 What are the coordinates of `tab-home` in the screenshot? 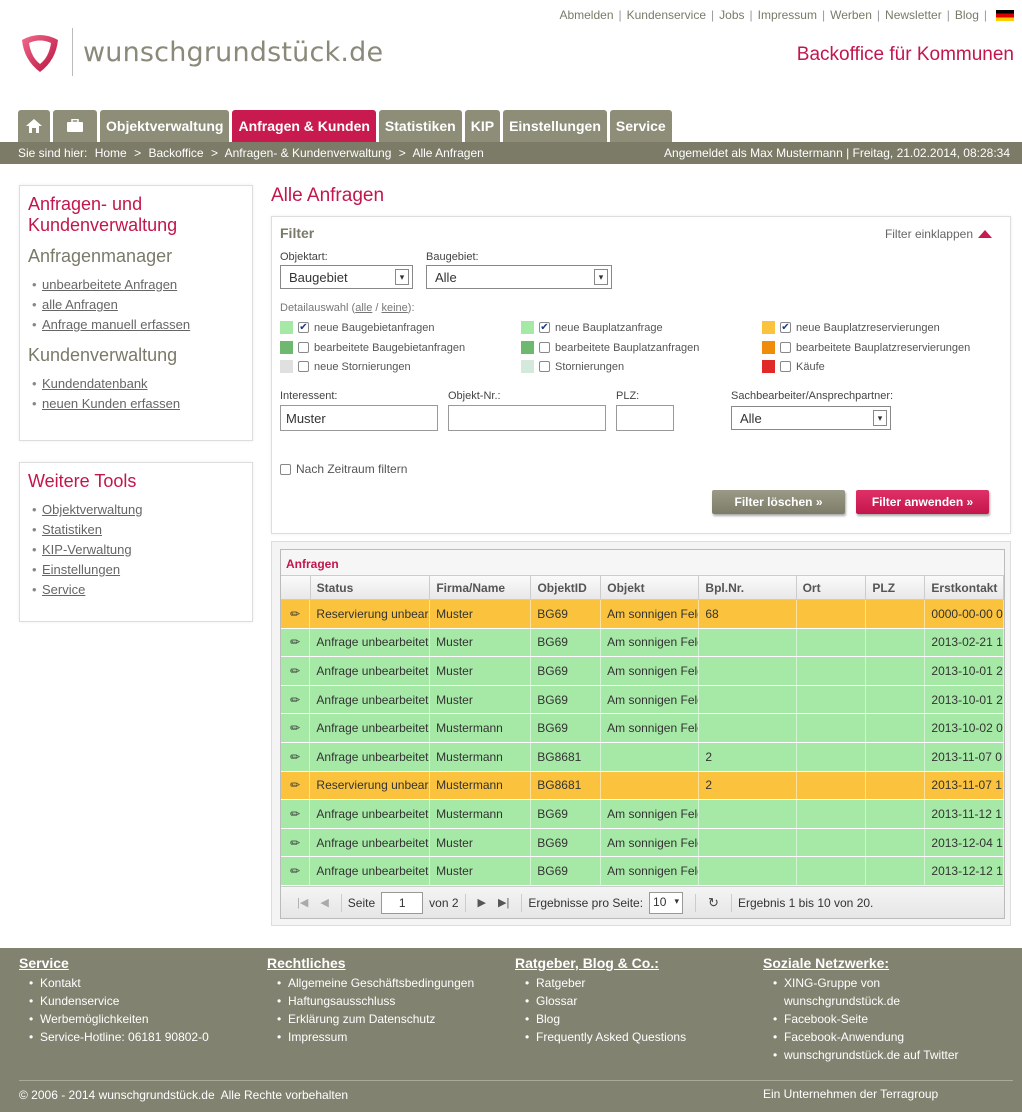 It's located at (34, 126).